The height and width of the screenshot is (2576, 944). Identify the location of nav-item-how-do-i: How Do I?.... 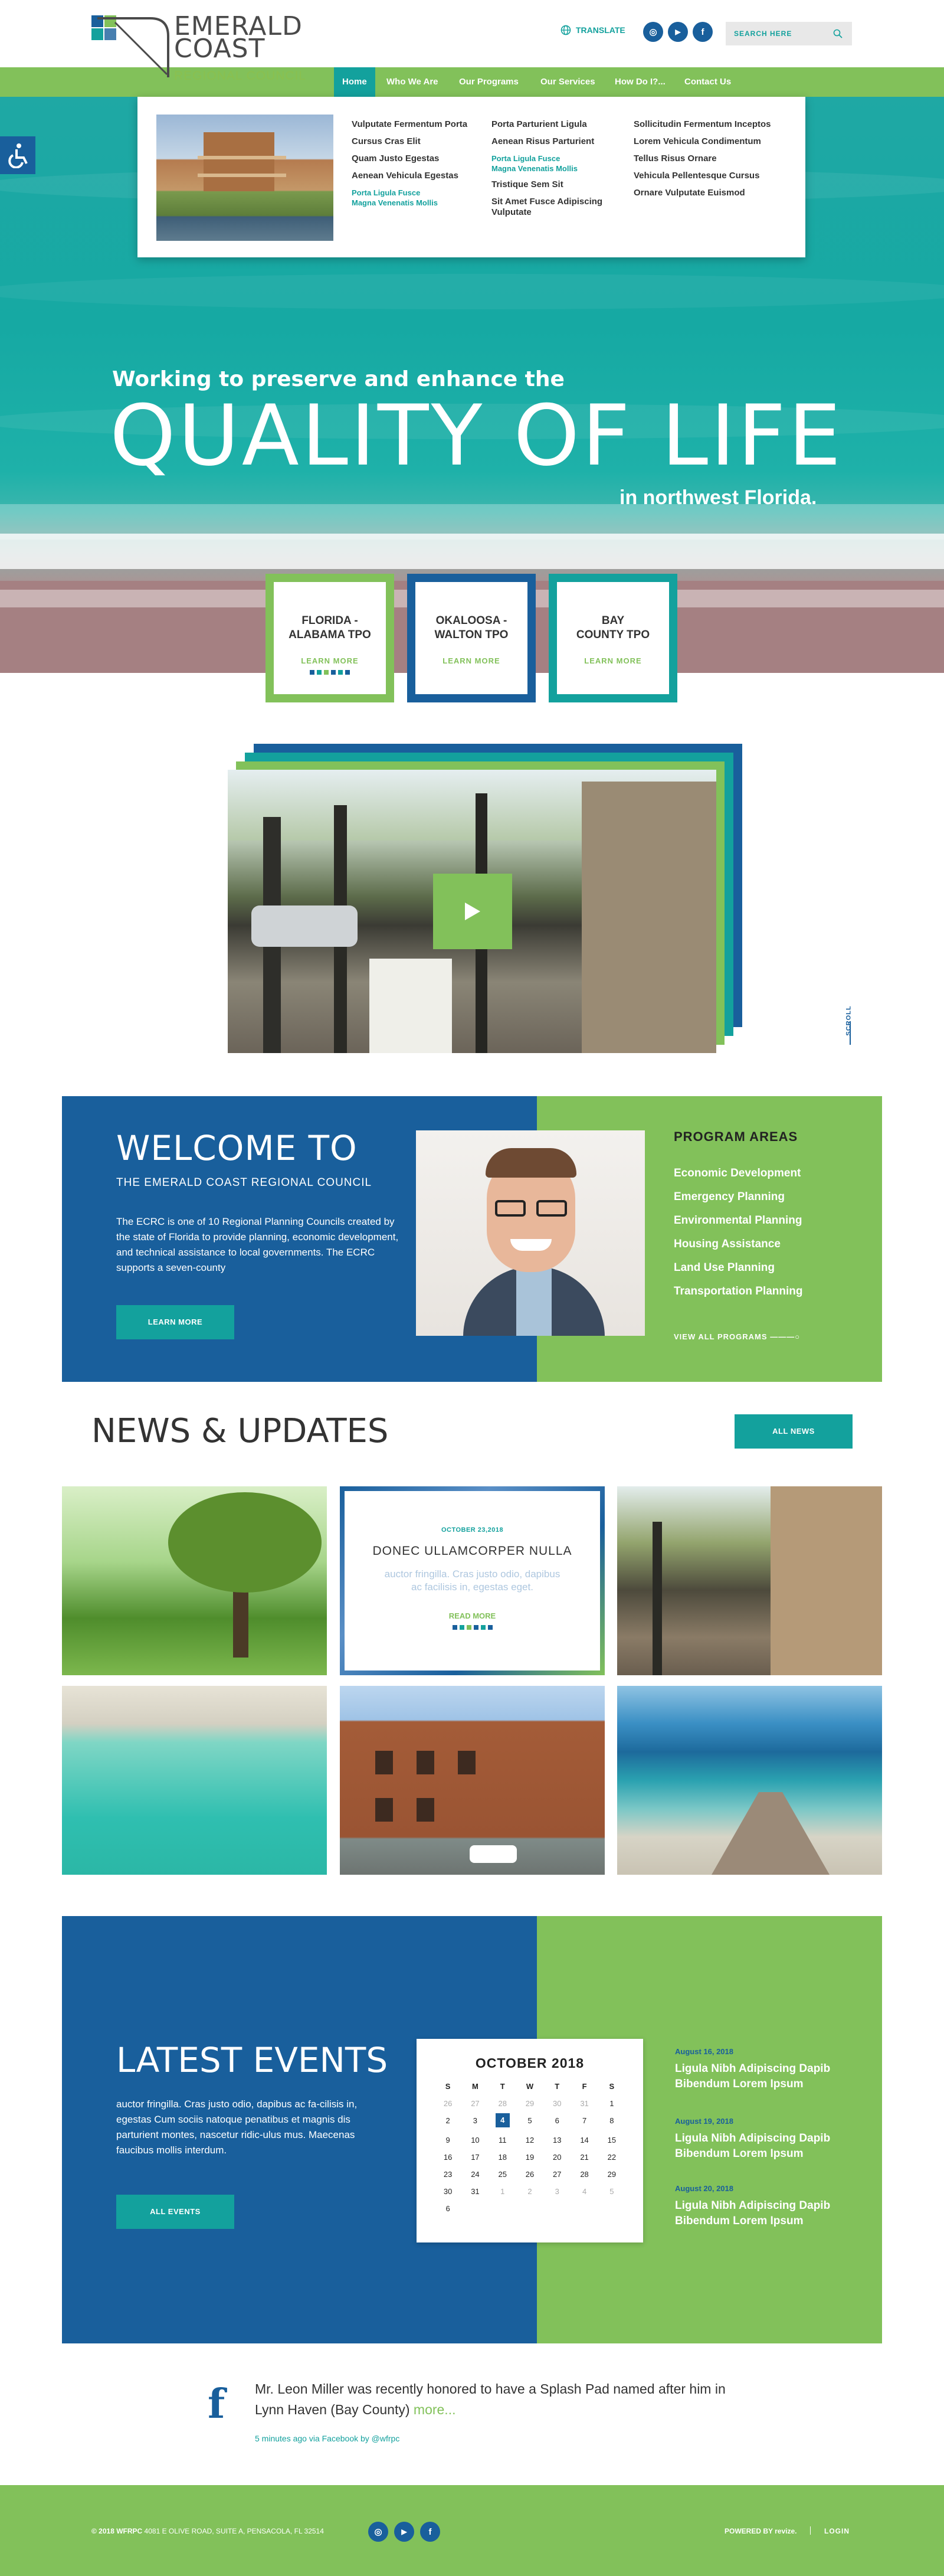
(640, 82).